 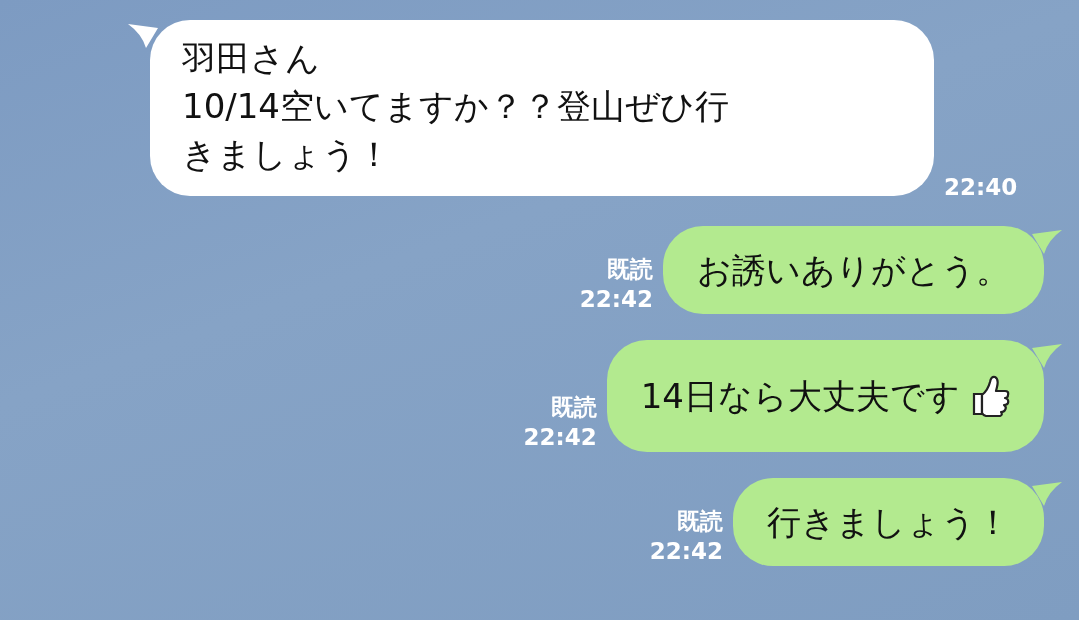 What do you see at coordinates (990, 396) in the screenshot?
I see `thumbs-up-icon` at bounding box center [990, 396].